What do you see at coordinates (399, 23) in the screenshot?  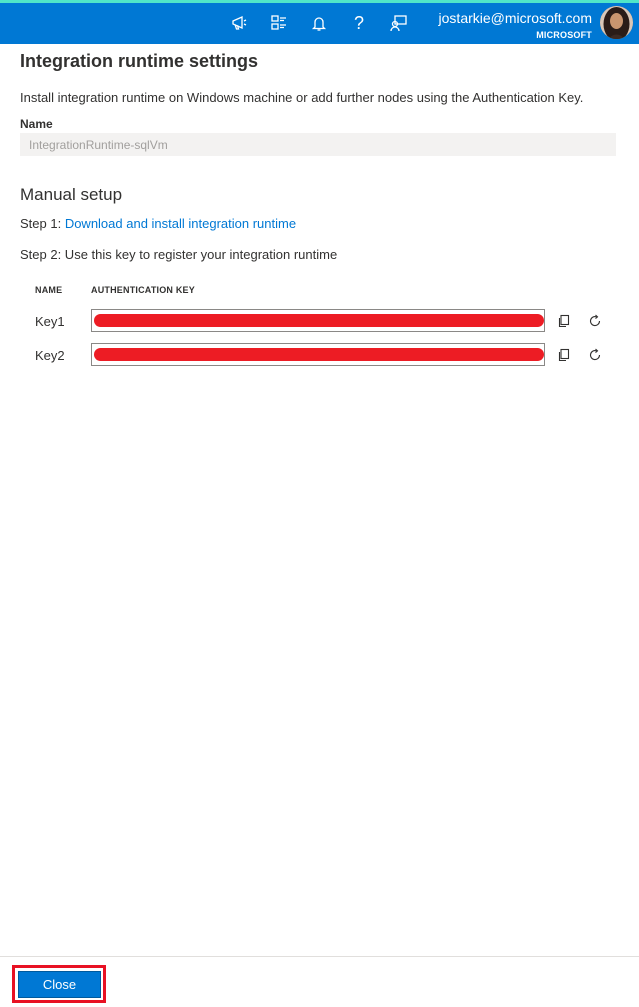 I see `feedback-person-icon` at bounding box center [399, 23].